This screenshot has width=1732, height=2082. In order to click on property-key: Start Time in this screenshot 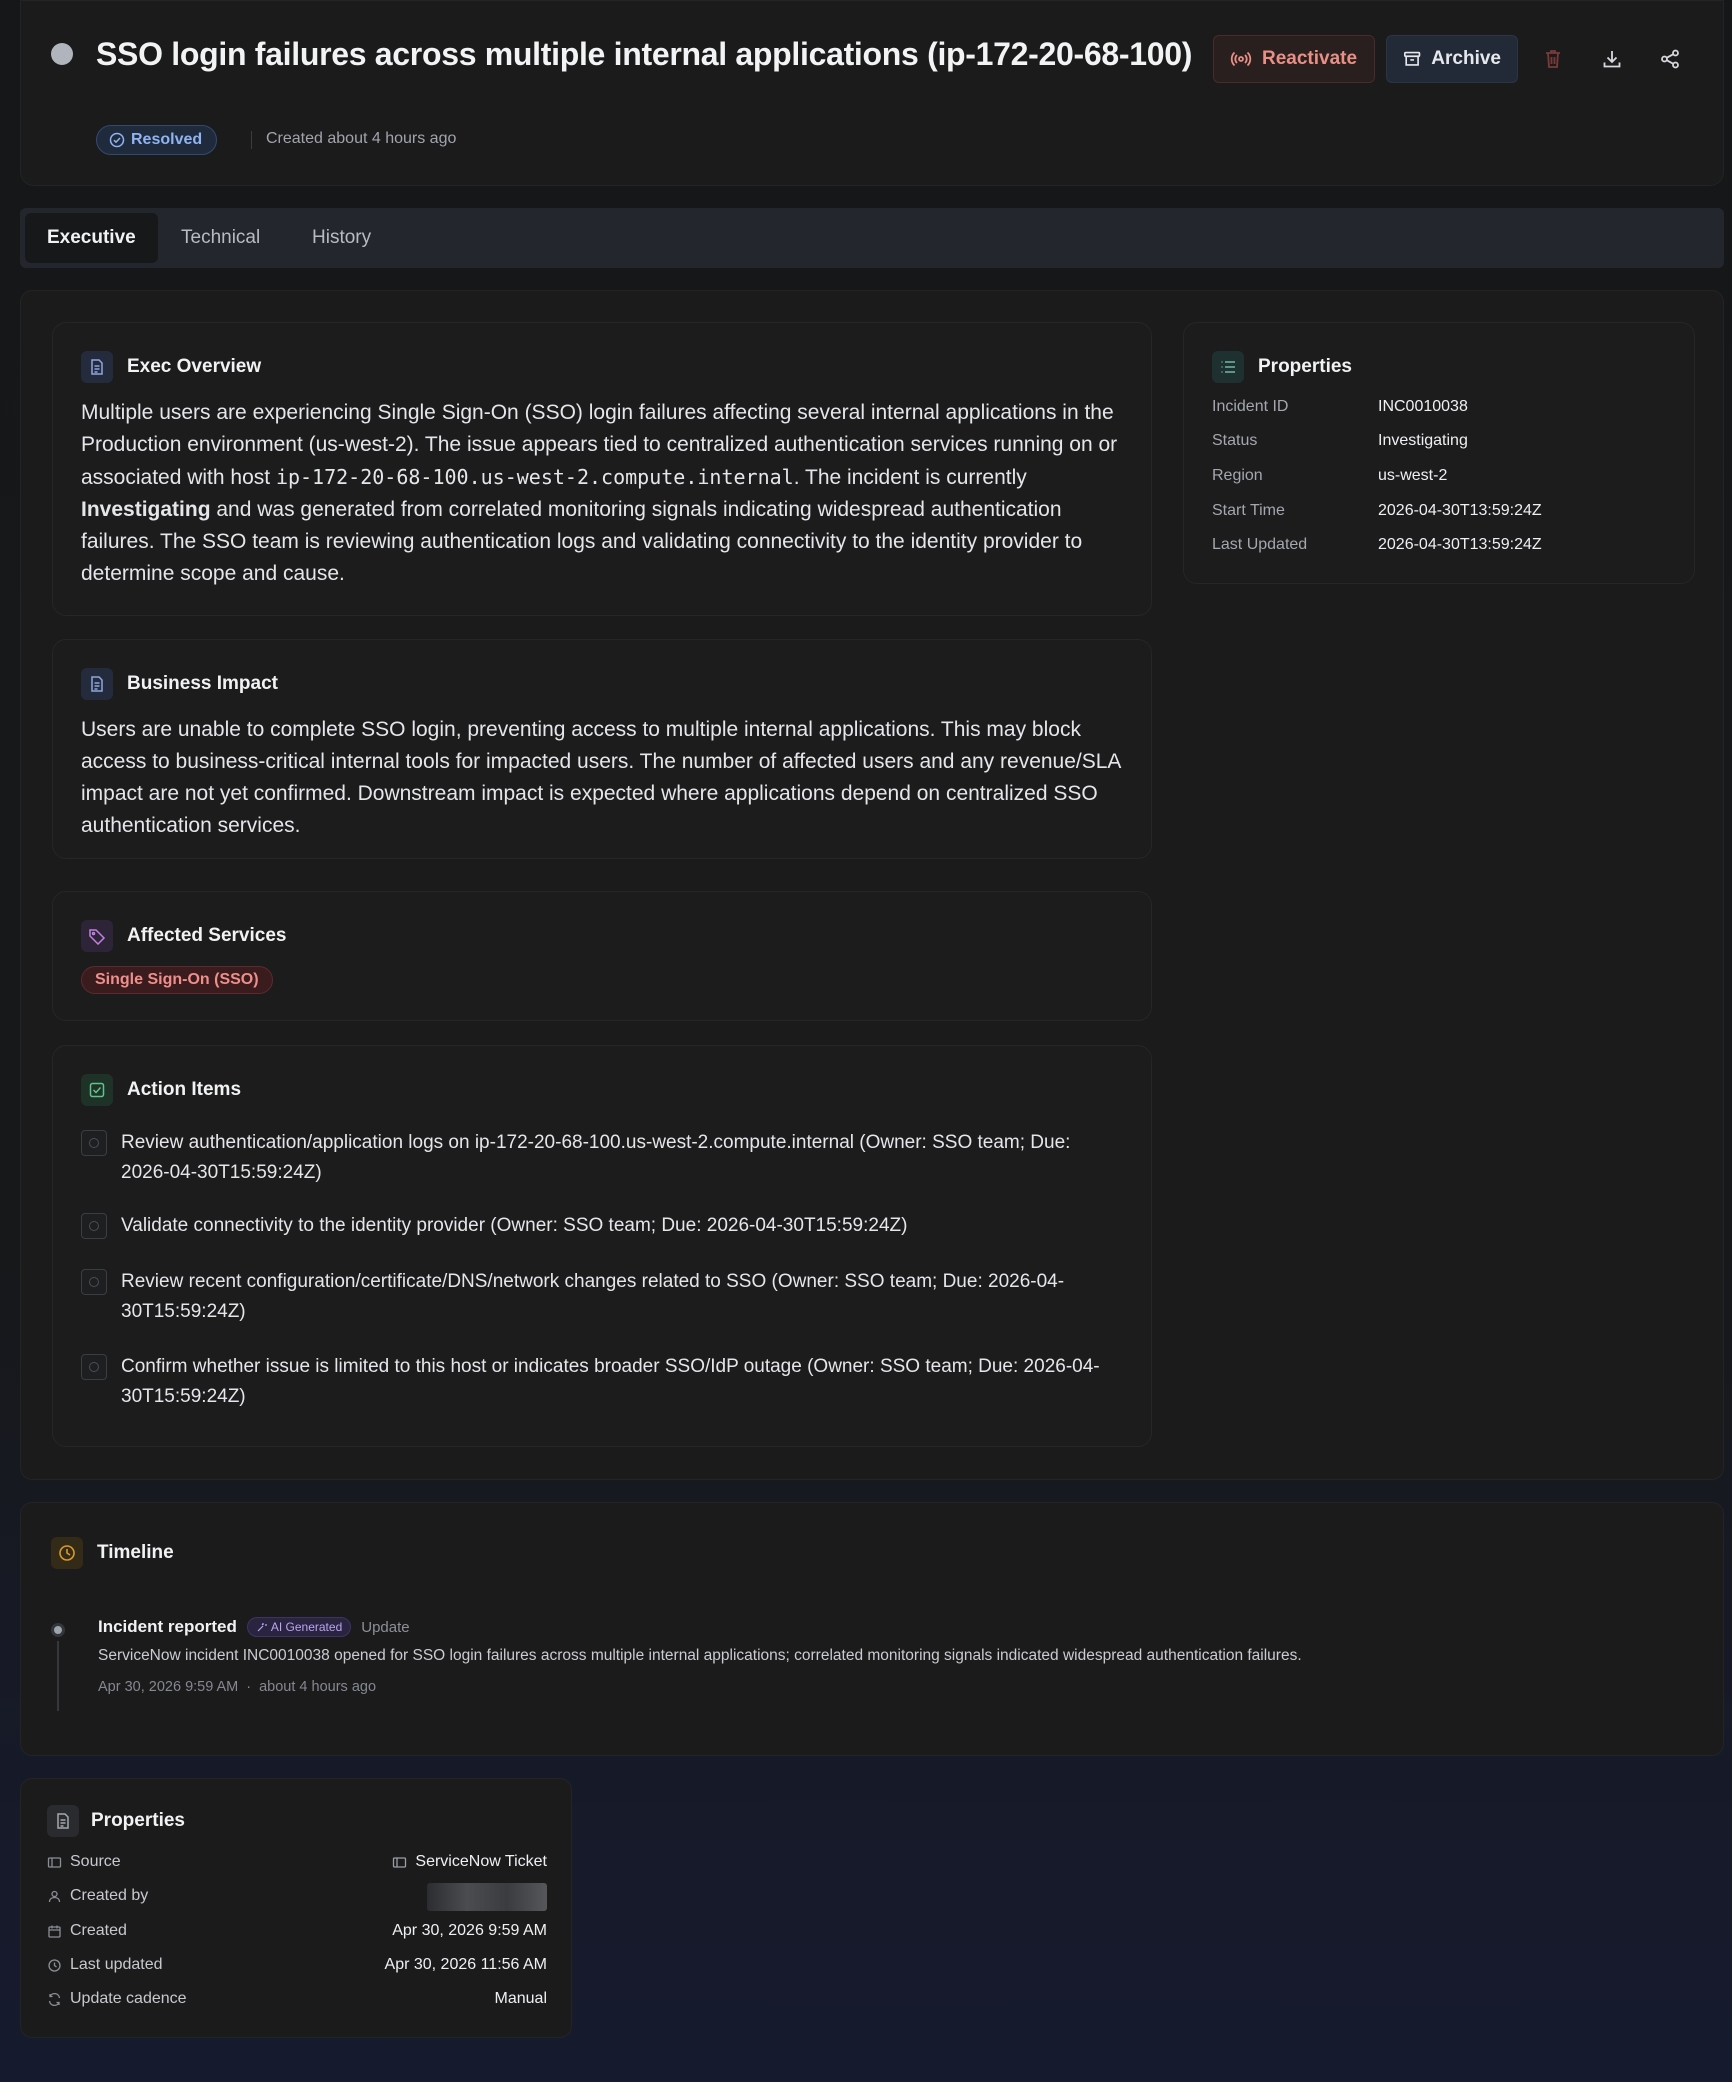, I will do `click(1248, 510)`.